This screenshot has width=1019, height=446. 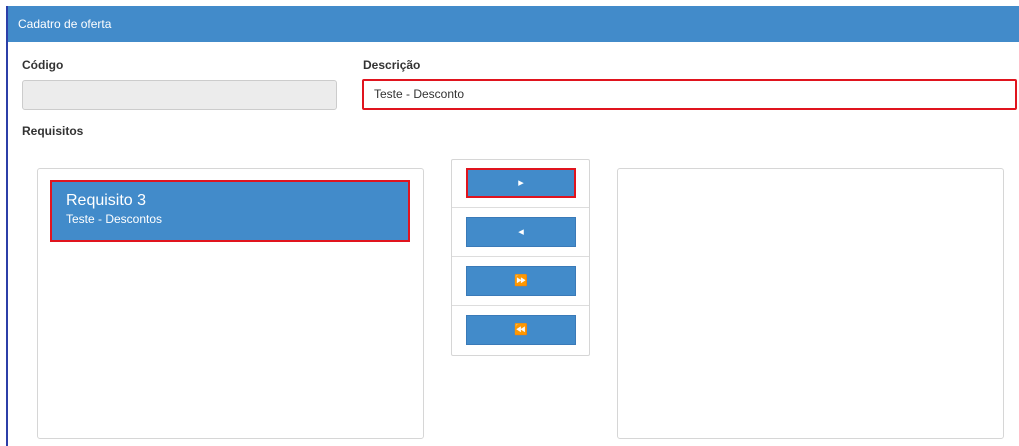 I want to click on move-all-left-button: ⏪, so click(x=521, y=330).